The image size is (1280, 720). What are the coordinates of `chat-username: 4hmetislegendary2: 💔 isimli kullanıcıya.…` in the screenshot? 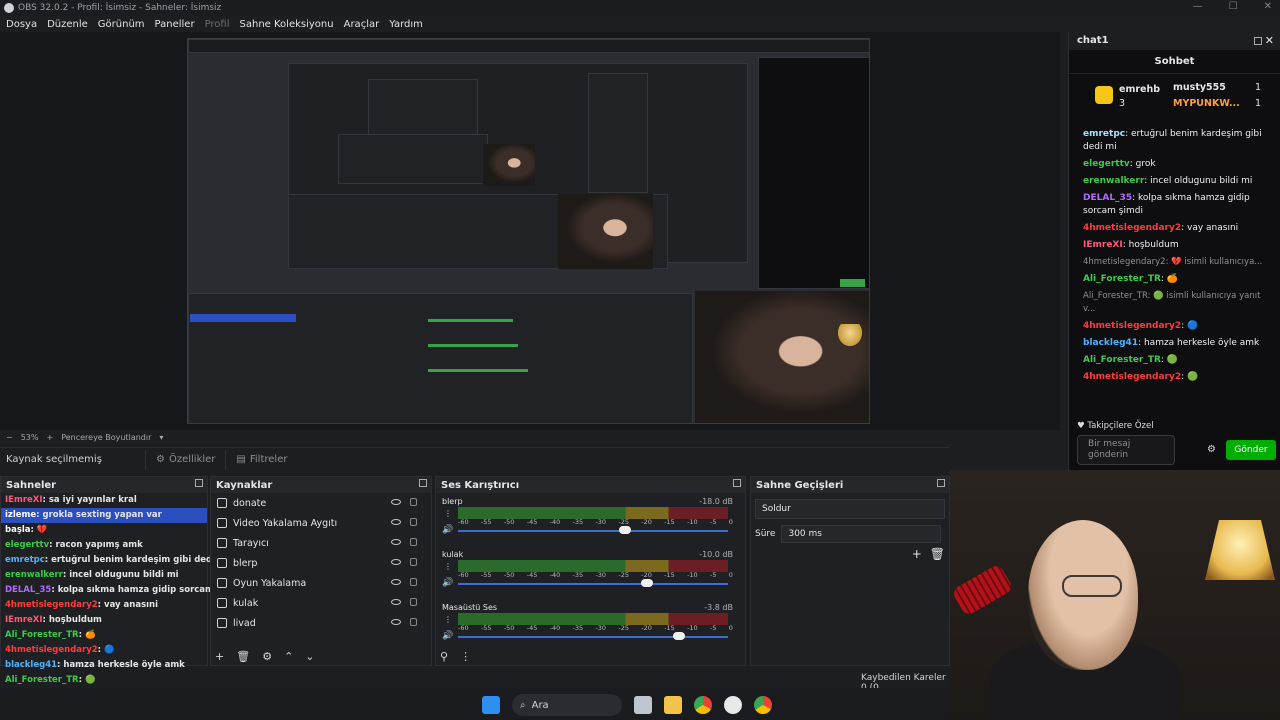 It's located at (1172, 262).